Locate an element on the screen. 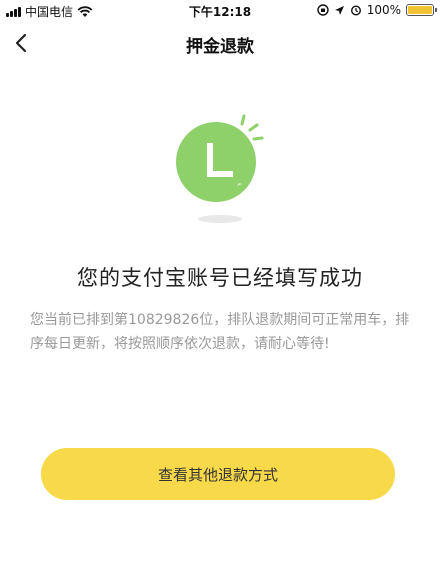 The image size is (440, 576). result-title: 您的支付宝账号已经填写成功 is located at coordinates (220, 278).